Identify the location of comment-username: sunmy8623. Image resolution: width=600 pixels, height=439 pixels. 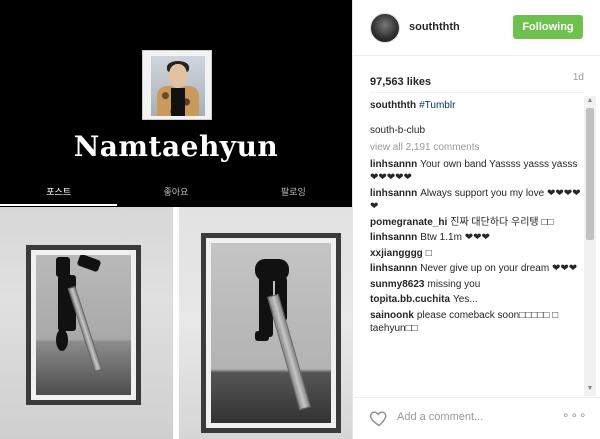
(397, 284).